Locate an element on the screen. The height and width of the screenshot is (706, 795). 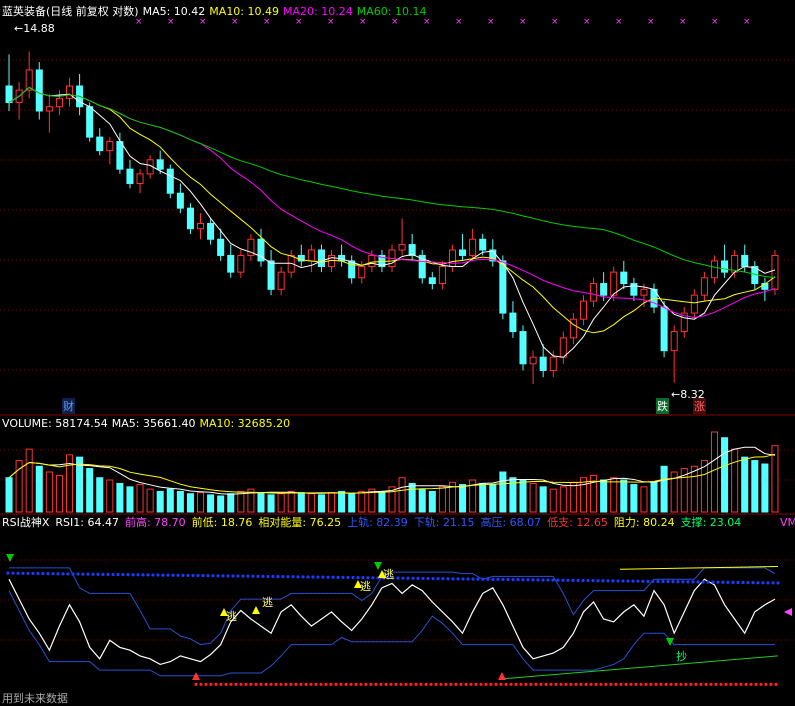
support-line is located at coordinates (641, 667).